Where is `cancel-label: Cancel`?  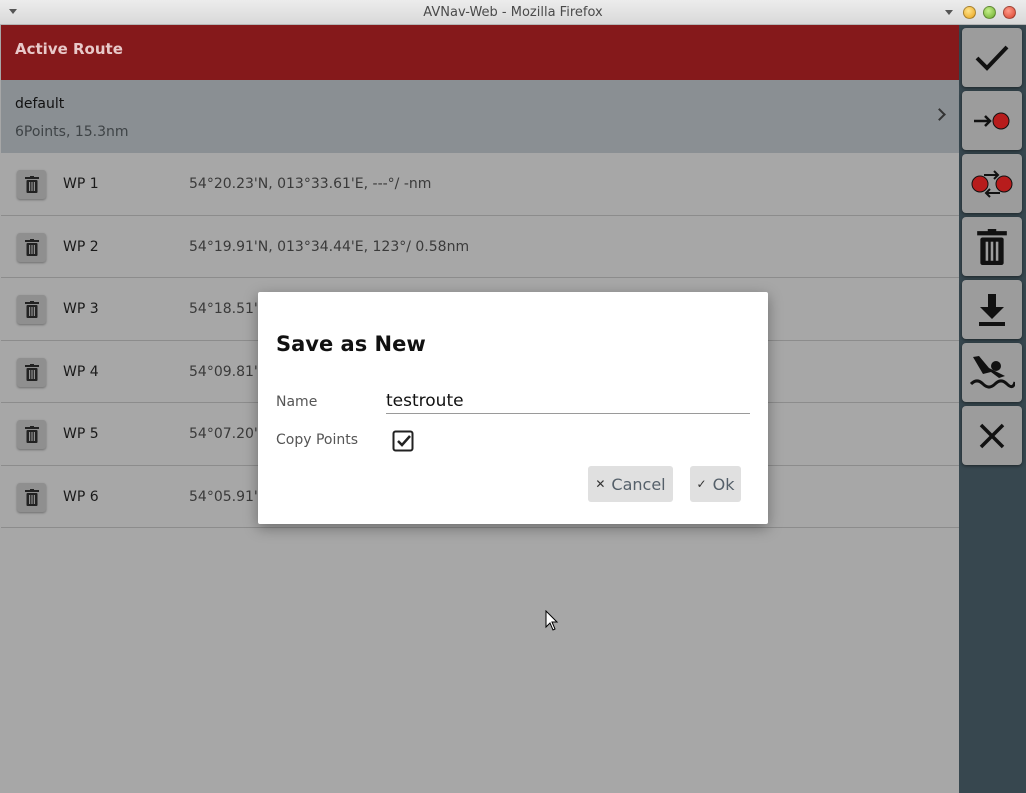
cancel-label: Cancel is located at coordinates (638, 484).